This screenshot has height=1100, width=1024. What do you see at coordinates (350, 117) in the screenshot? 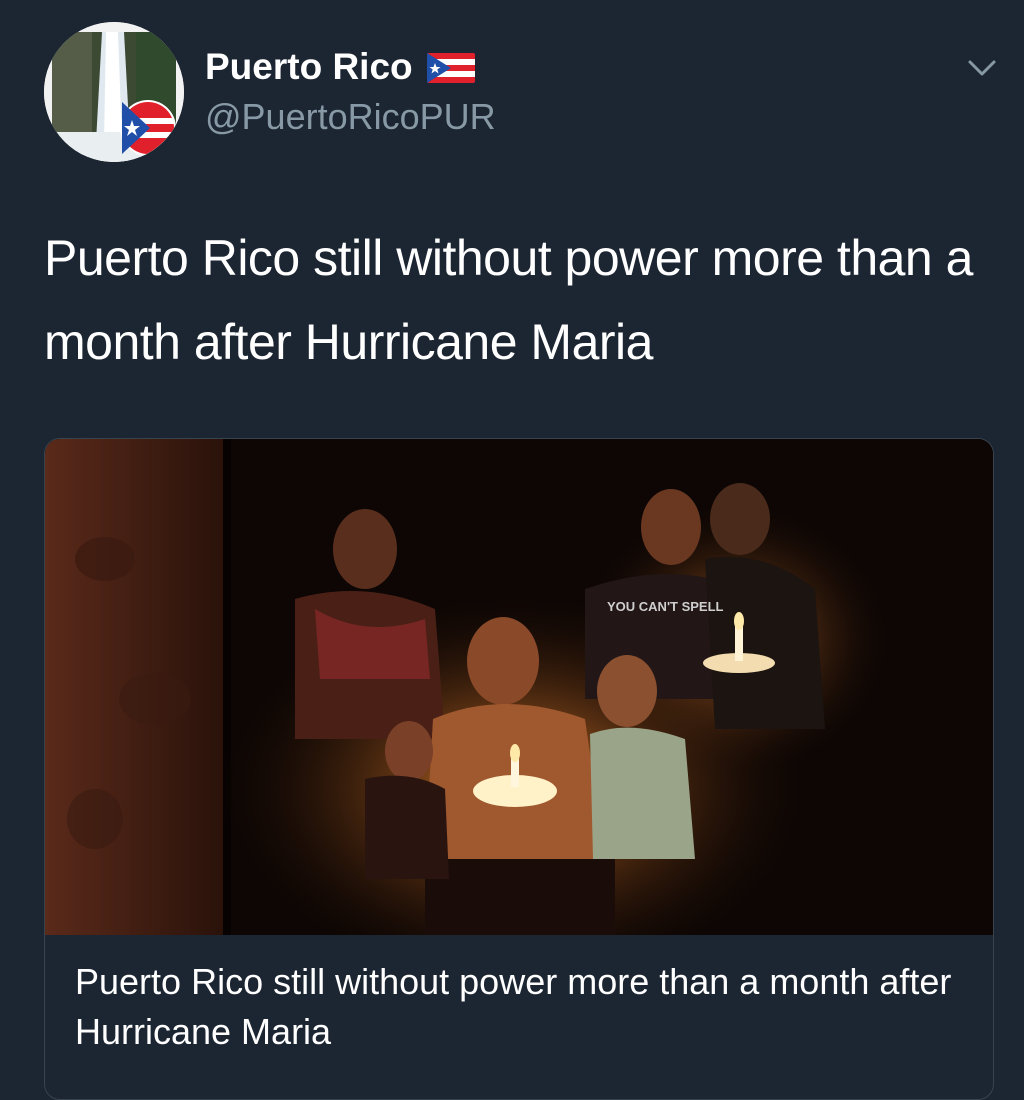
I see `author-handle: @PuertoRicoPUR` at bounding box center [350, 117].